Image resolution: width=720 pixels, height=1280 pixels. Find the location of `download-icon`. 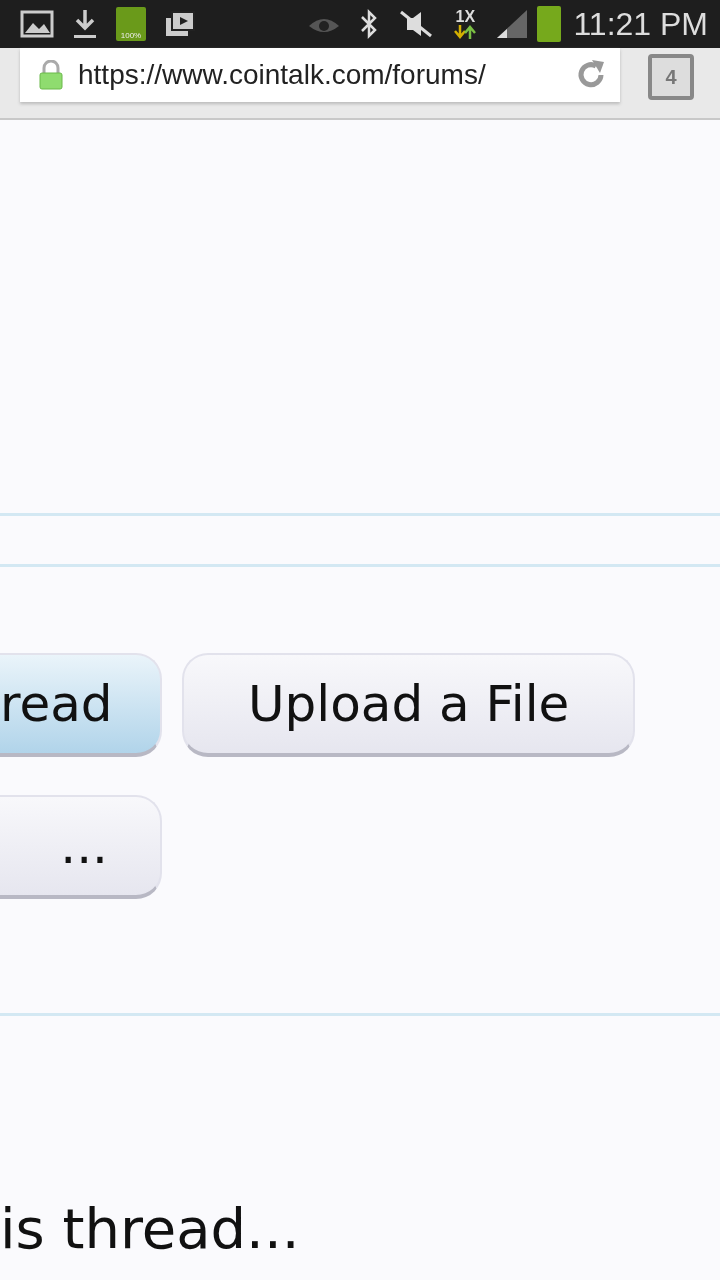

download-icon is located at coordinates (85, 24).